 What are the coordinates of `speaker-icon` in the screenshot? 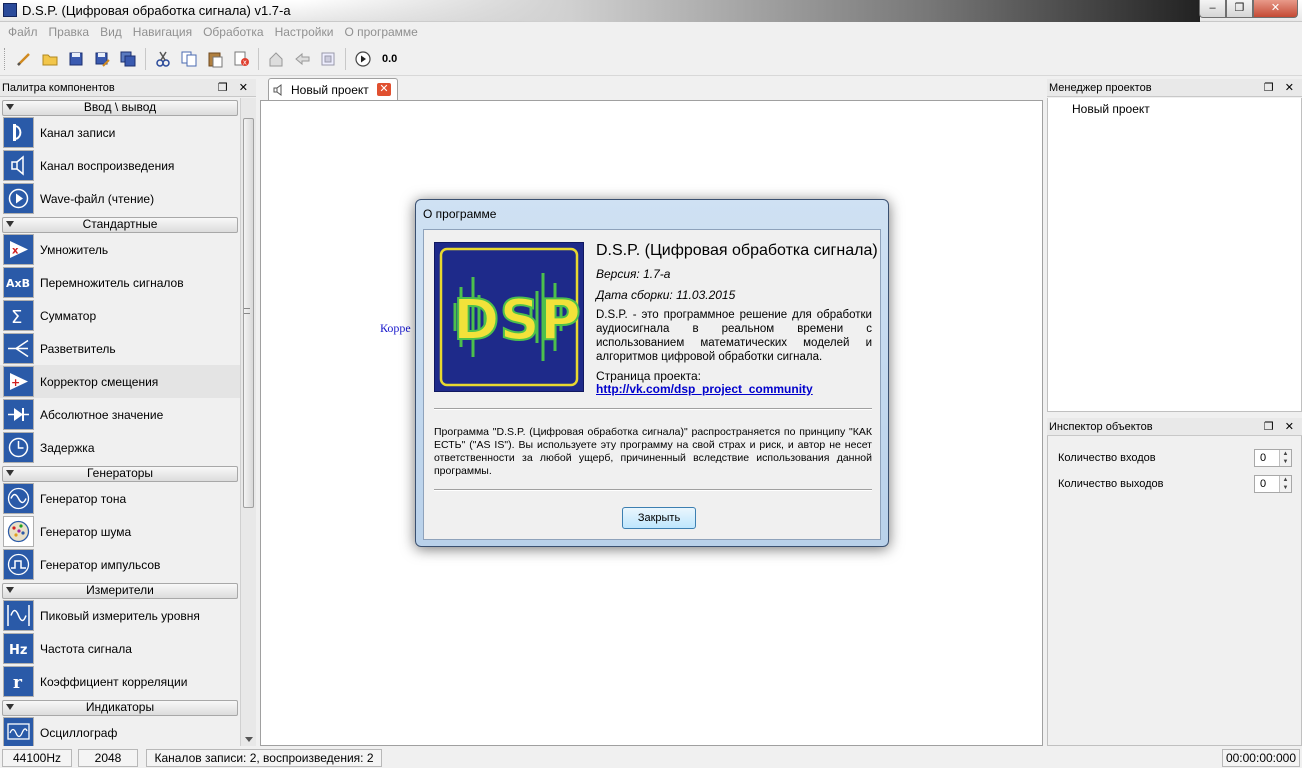 It's located at (18, 165).